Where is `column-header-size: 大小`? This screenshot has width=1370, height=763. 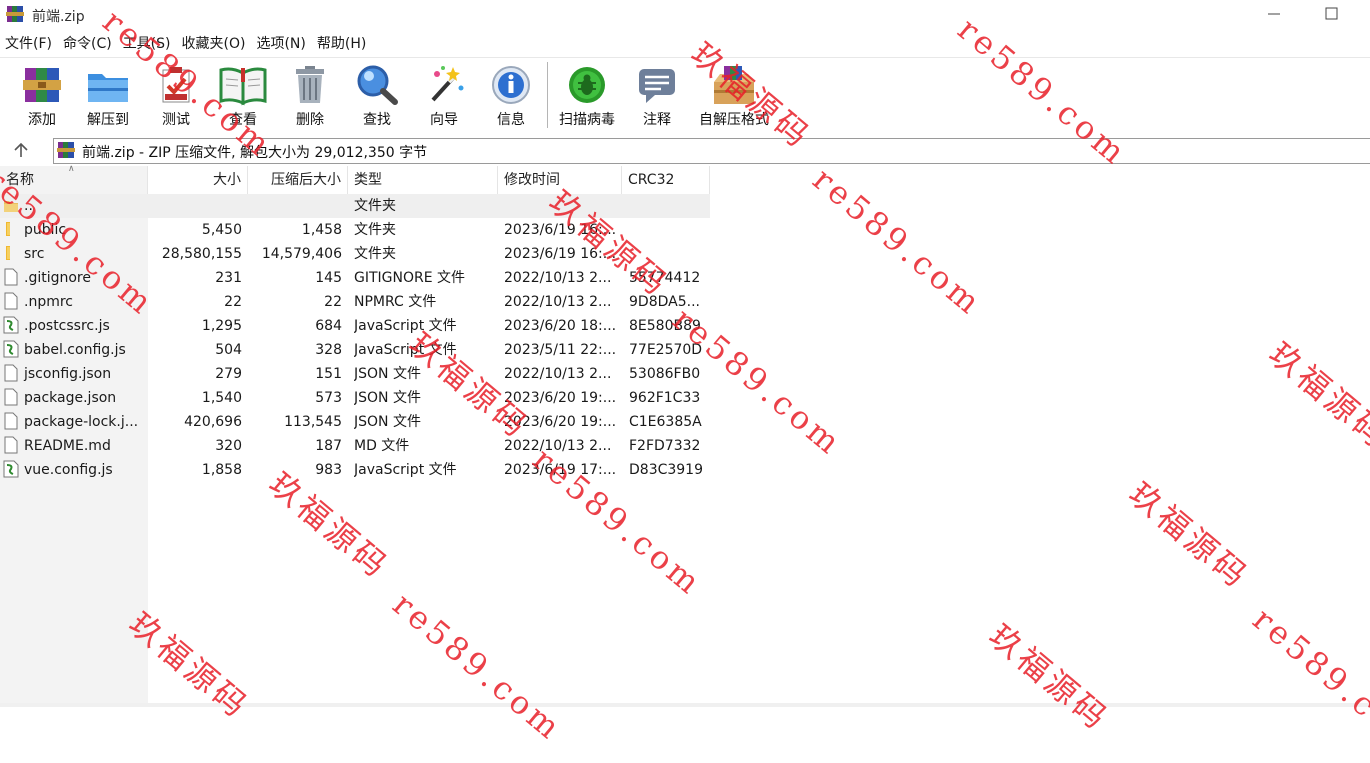
column-header-size: 大小 is located at coordinates (198, 180).